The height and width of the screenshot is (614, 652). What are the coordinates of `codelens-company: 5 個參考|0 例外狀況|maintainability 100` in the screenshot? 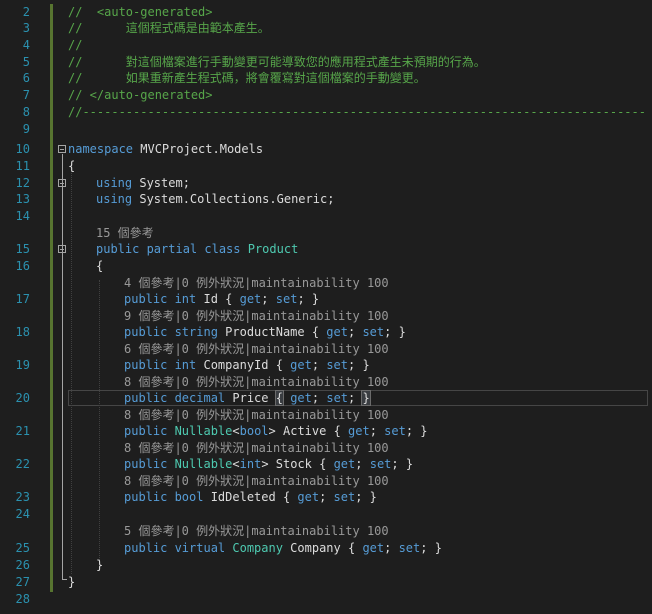 It's located at (256, 531).